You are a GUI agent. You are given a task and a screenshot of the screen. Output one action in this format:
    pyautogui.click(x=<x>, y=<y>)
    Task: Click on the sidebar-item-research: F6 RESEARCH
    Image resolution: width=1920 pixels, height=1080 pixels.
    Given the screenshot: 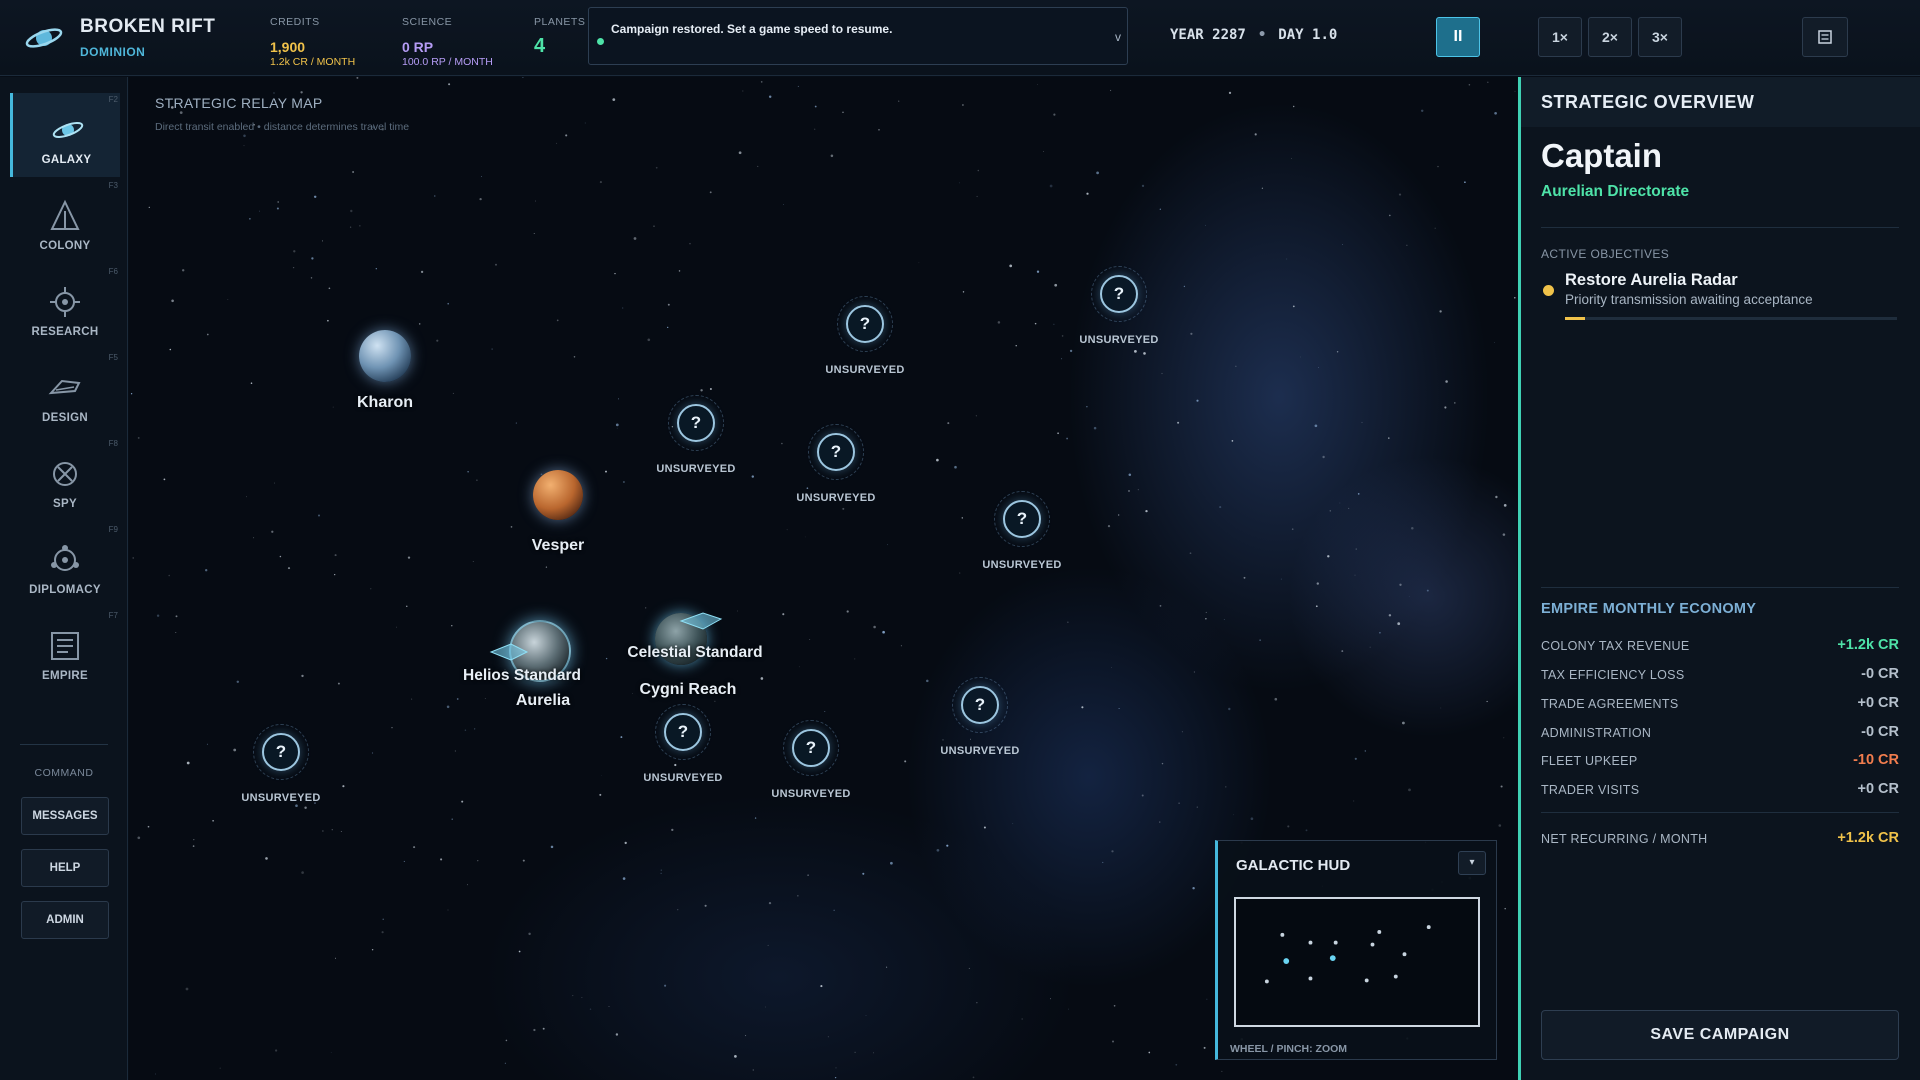 What is the action you would take?
    pyautogui.click(x=65, y=307)
    